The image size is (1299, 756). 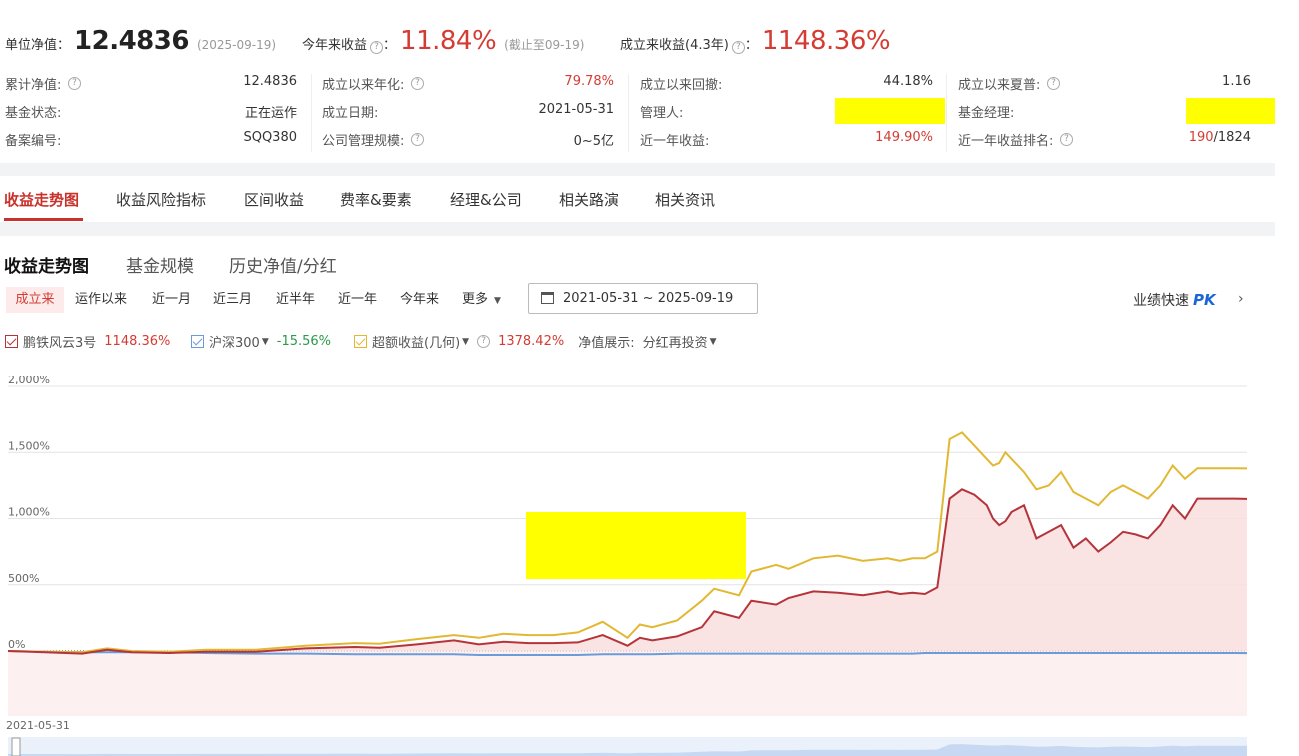 I want to click on tab-0: 收益走势图, so click(x=41, y=199).